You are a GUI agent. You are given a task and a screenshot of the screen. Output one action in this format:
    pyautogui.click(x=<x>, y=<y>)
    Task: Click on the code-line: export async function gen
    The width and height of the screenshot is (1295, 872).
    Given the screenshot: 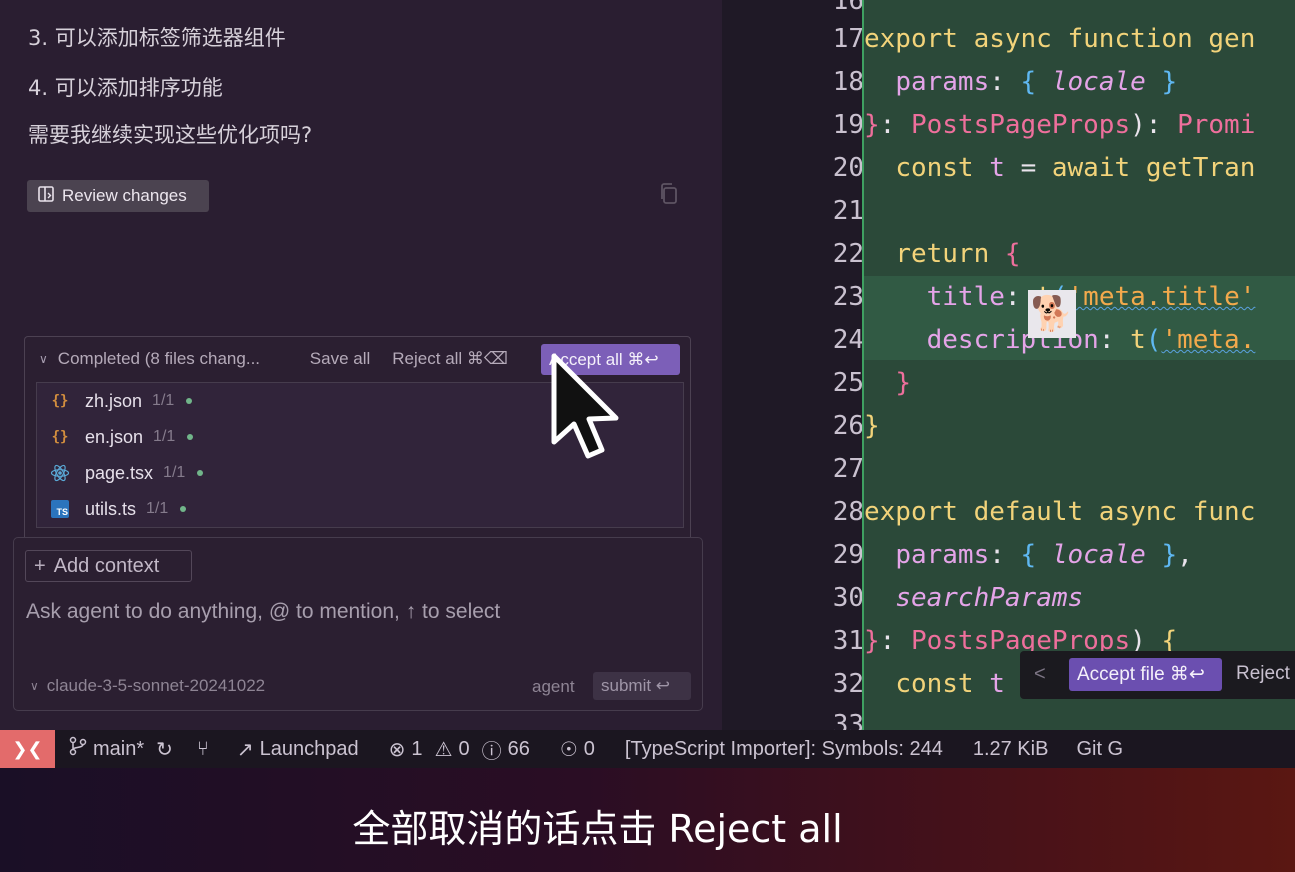 What is the action you would take?
    pyautogui.click(x=1060, y=39)
    